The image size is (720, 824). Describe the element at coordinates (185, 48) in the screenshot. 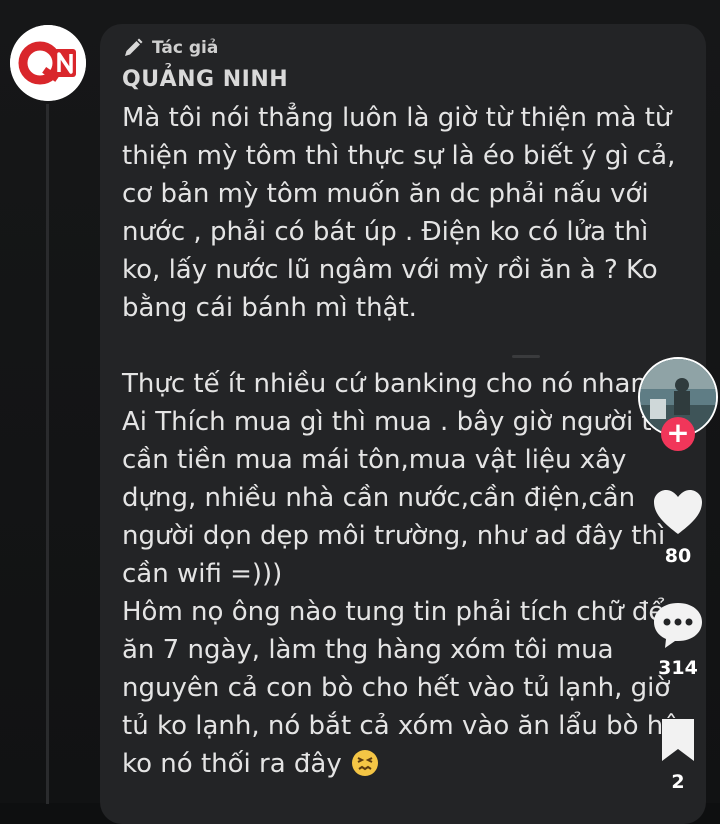

I see `author-label: Tác giả` at that location.